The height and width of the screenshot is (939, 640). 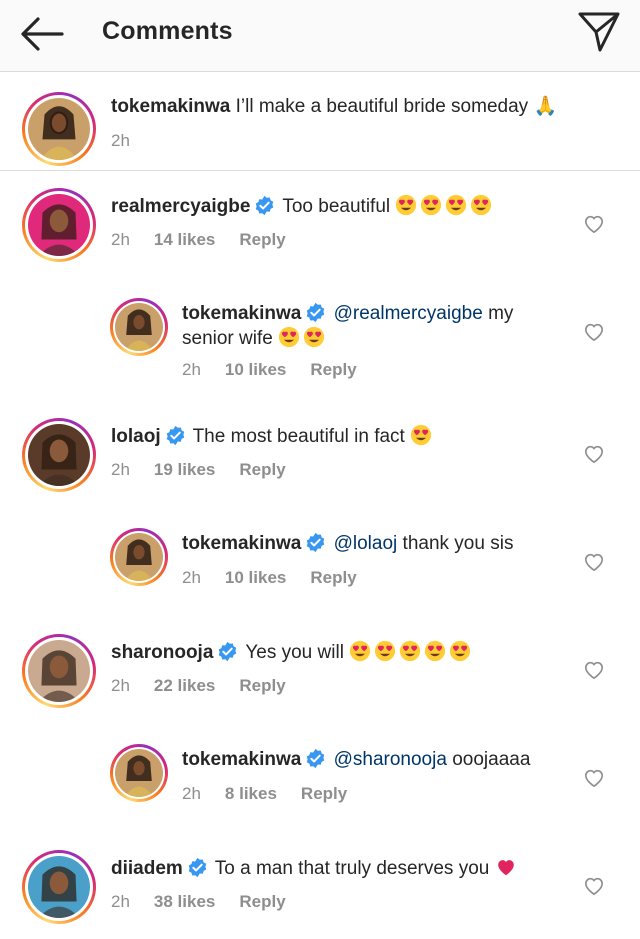 I want to click on username: sharonooja, so click(x=162, y=652).